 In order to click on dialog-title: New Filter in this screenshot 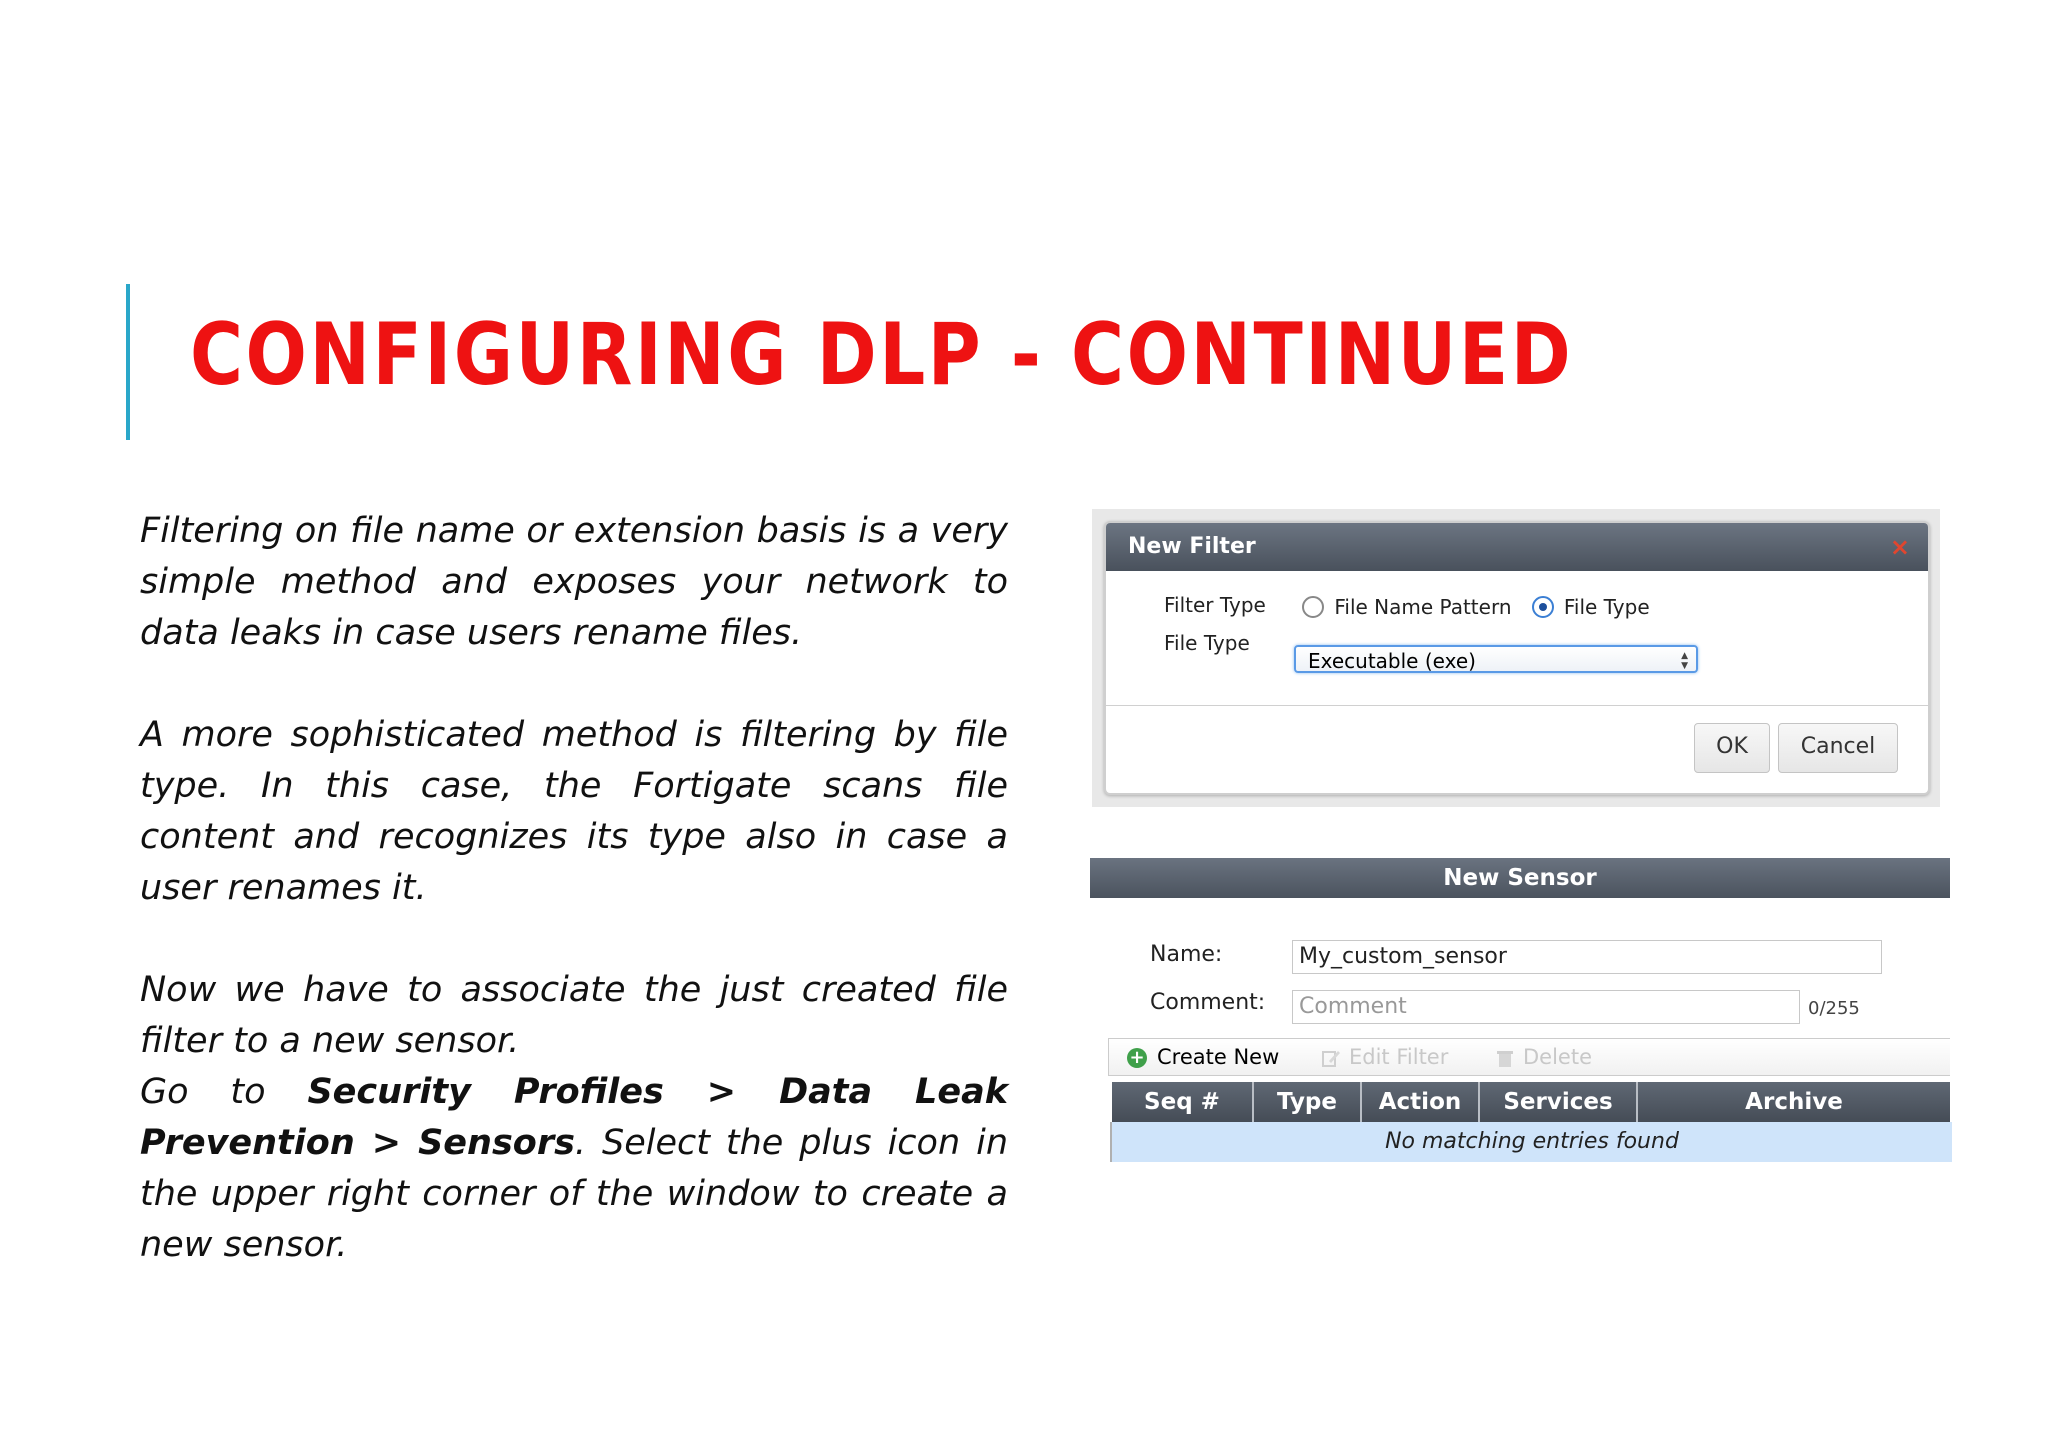, I will do `click(1192, 546)`.